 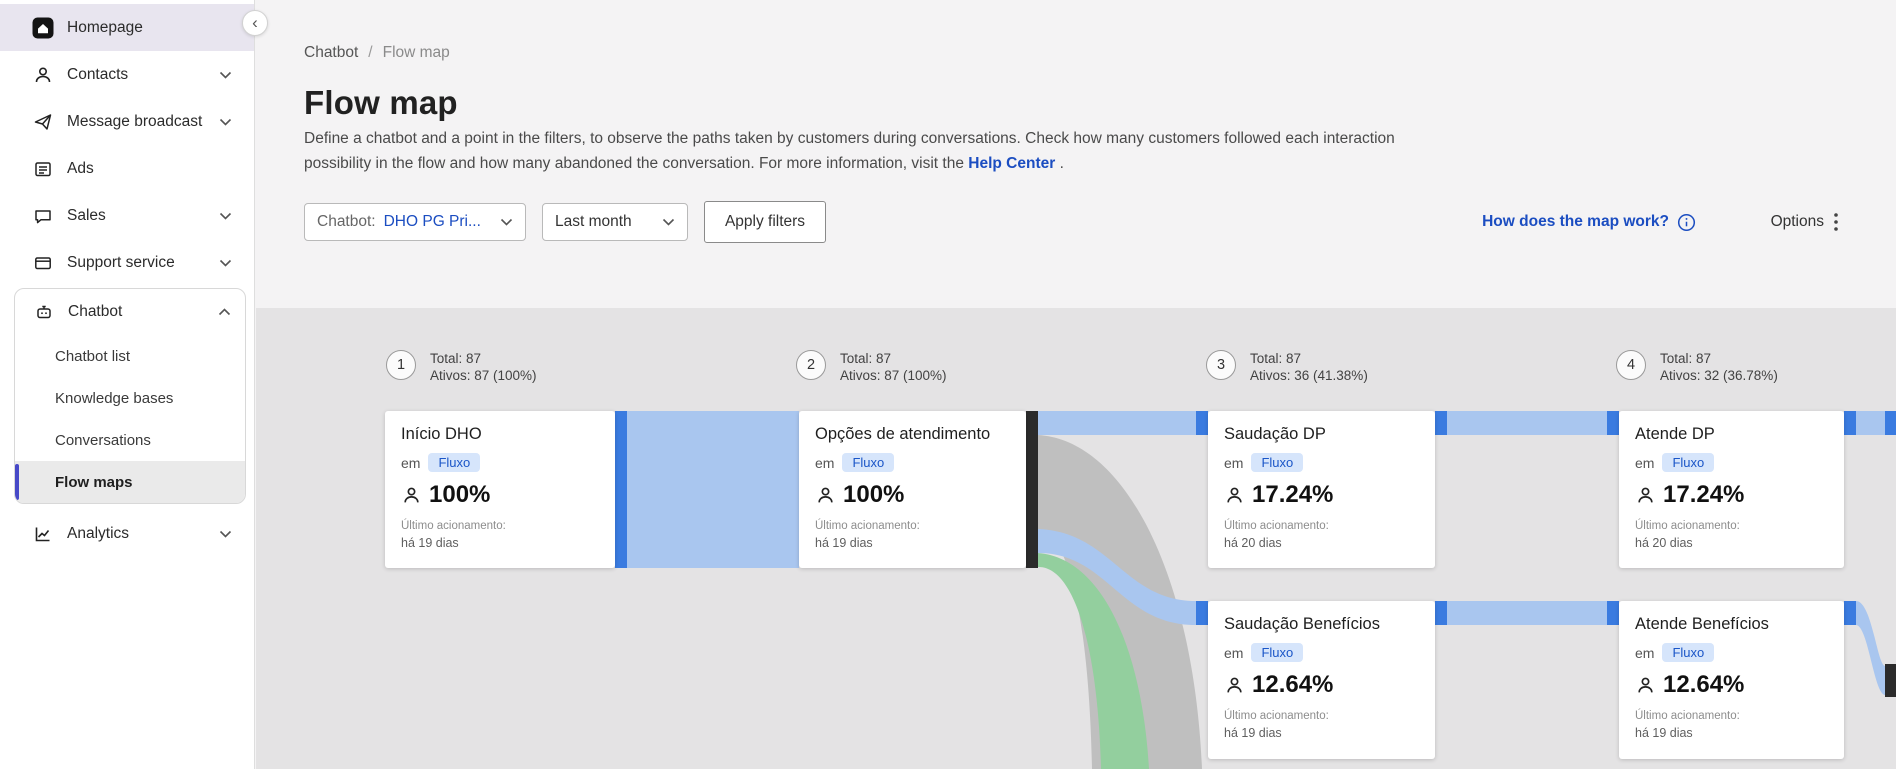 What do you see at coordinates (461, 367) in the screenshot?
I see `flow-column-header-1: 1 Total: 87 Ativos: 87 (100%)` at bounding box center [461, 367].